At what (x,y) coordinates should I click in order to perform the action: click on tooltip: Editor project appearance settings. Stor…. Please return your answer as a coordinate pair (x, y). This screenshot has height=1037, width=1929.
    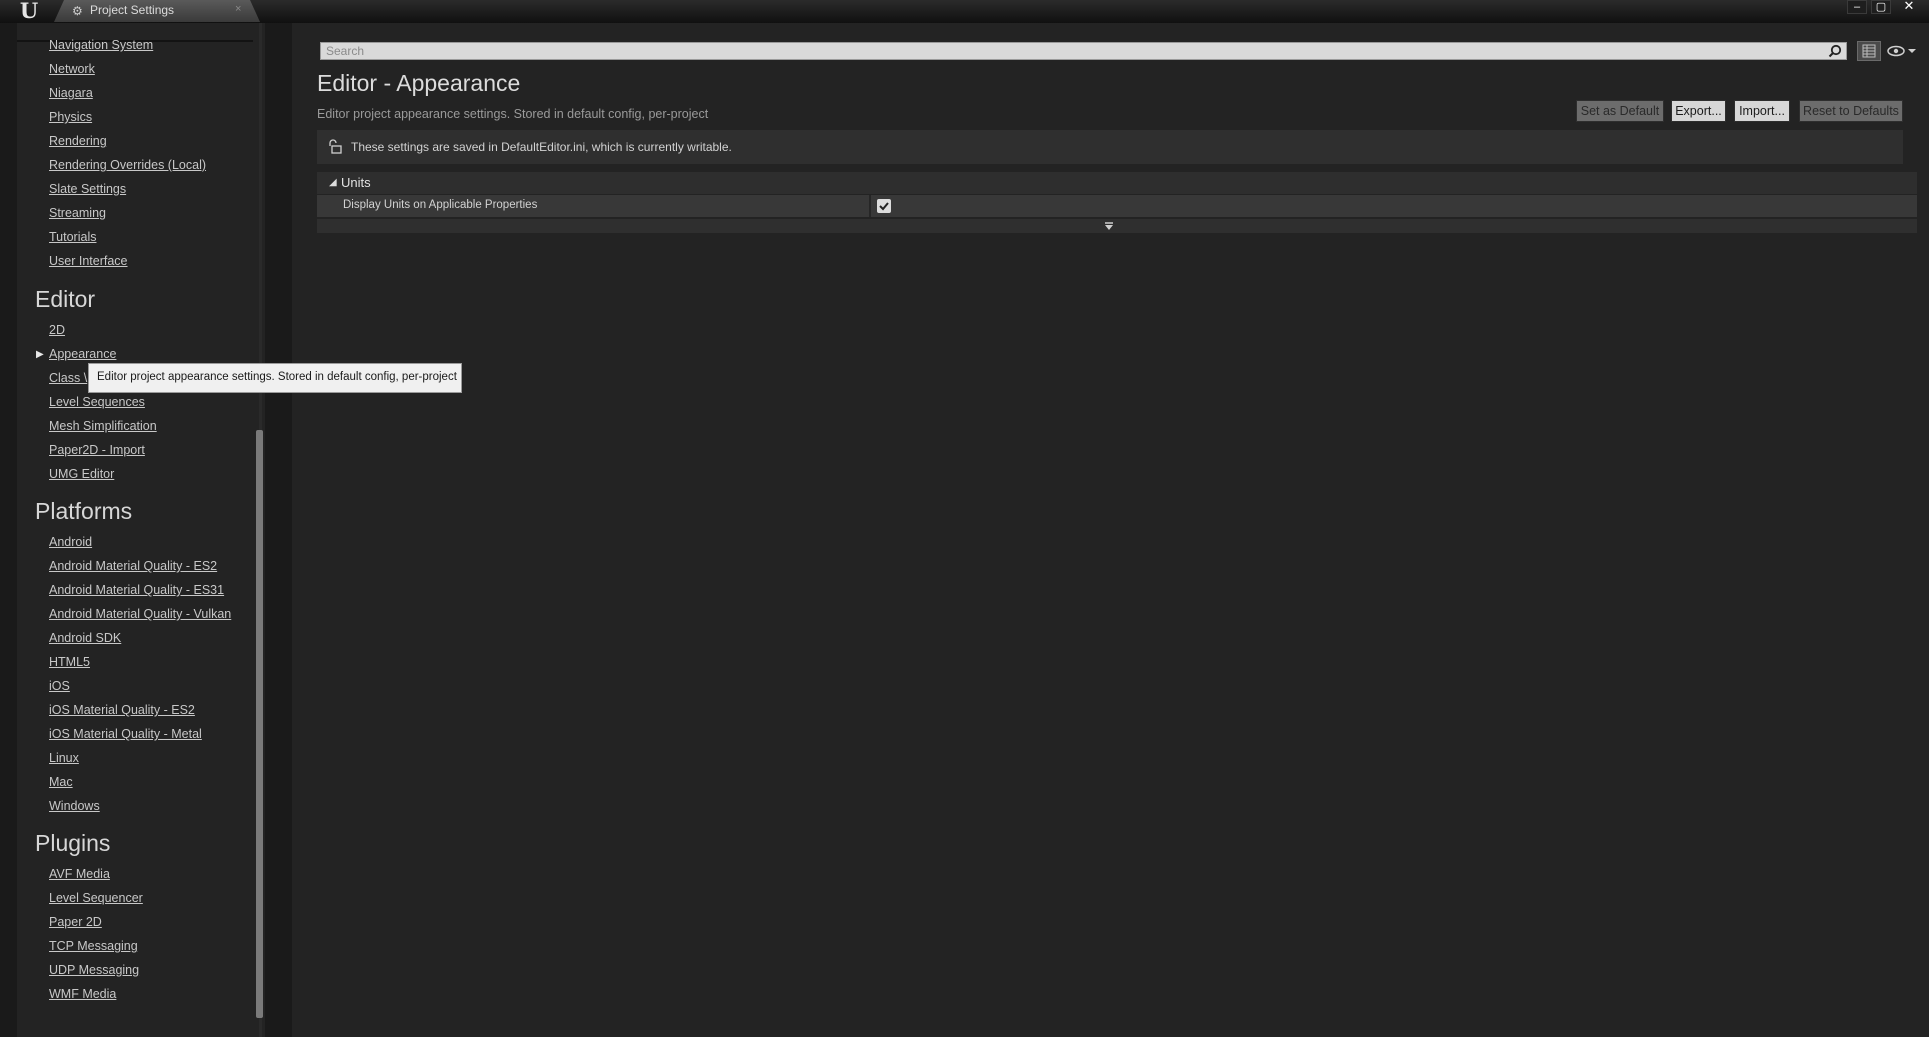
    Looking at the image, I should click on (275, 378).